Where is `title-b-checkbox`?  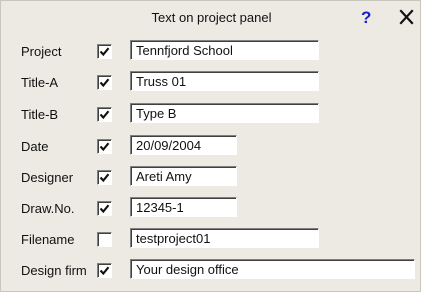
title-b-checkbox is located at coordinates (104, 114).